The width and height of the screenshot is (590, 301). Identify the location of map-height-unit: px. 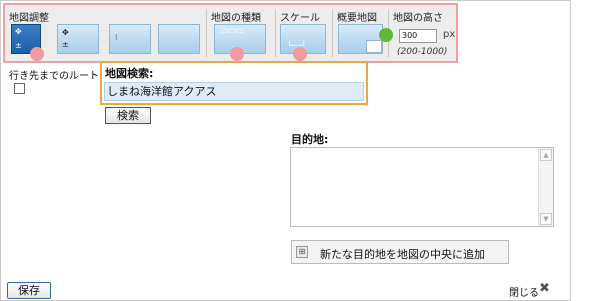
(449, 34).